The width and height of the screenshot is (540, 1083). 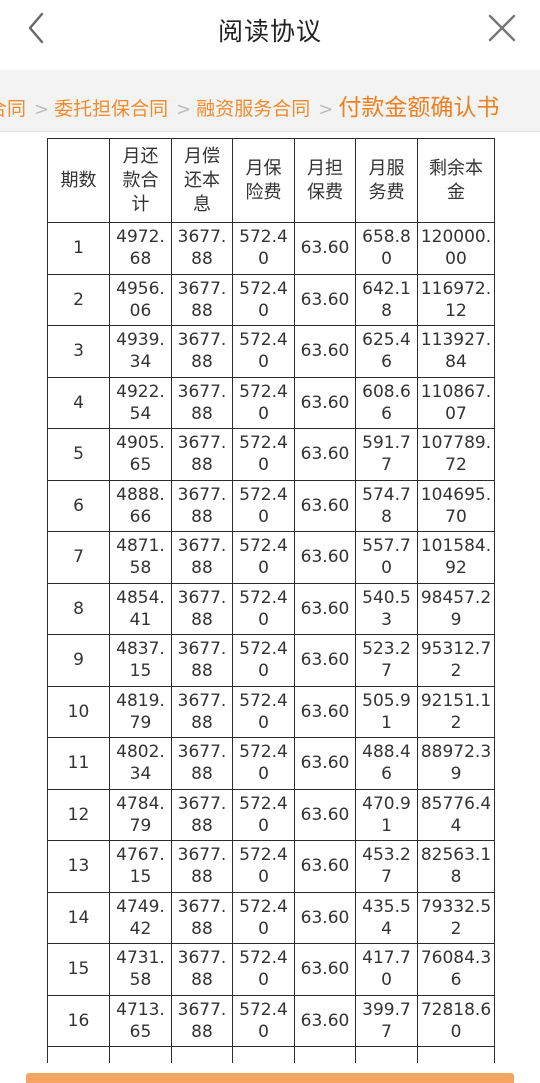 What do you see at coordinates (253, 107) in the screenshot?
I see `tab-2: 融资服务合同` at bounding box center [253, 107].